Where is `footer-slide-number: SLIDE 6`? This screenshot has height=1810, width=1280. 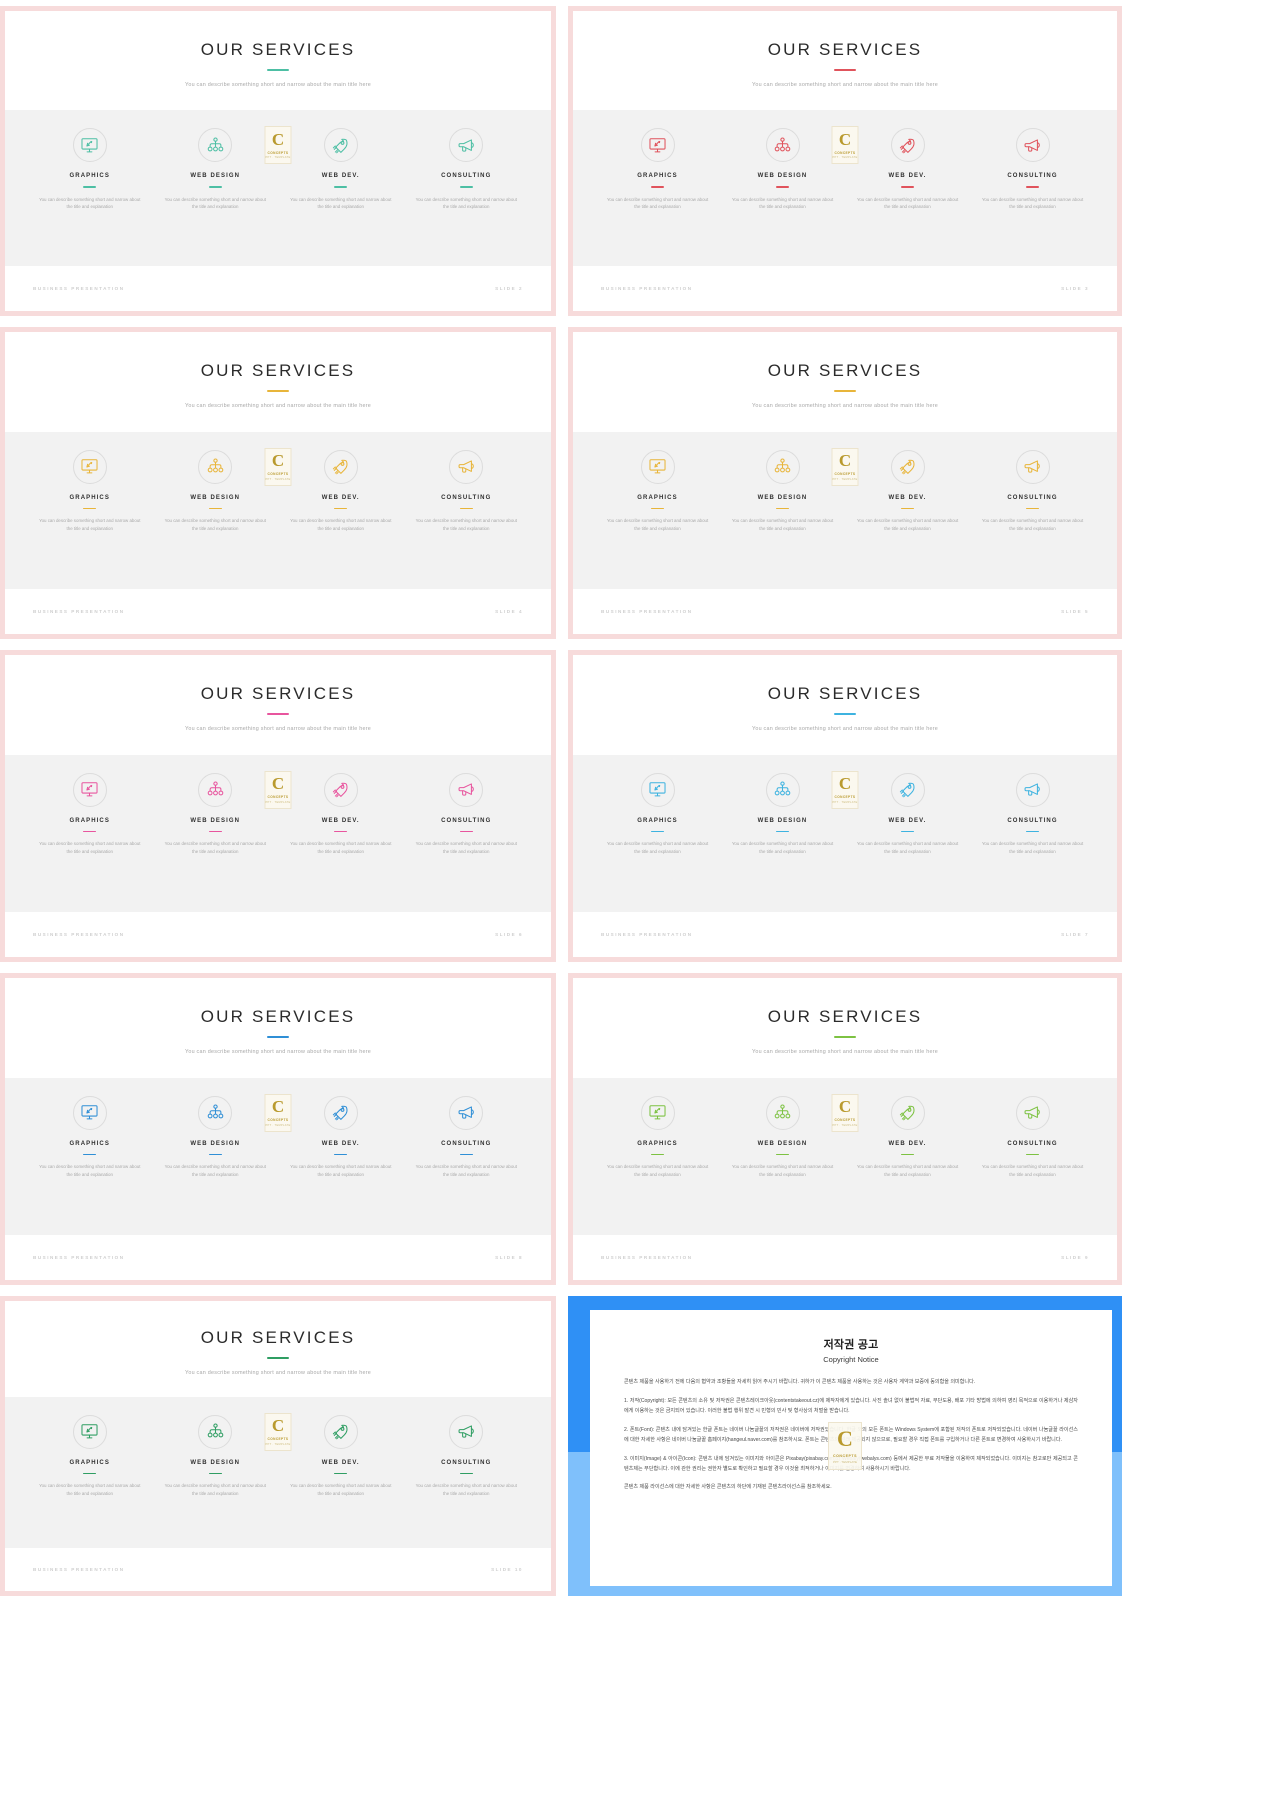
footer-slide-number: SLIDE 6 is located at coordinates (509, 934).